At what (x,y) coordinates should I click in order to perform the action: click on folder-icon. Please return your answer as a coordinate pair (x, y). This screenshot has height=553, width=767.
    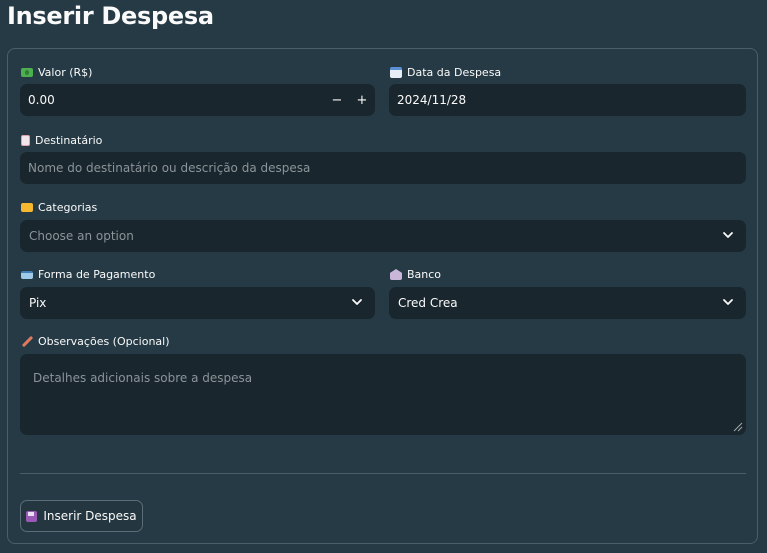
    Looking at the image, I should click on (27, 207).